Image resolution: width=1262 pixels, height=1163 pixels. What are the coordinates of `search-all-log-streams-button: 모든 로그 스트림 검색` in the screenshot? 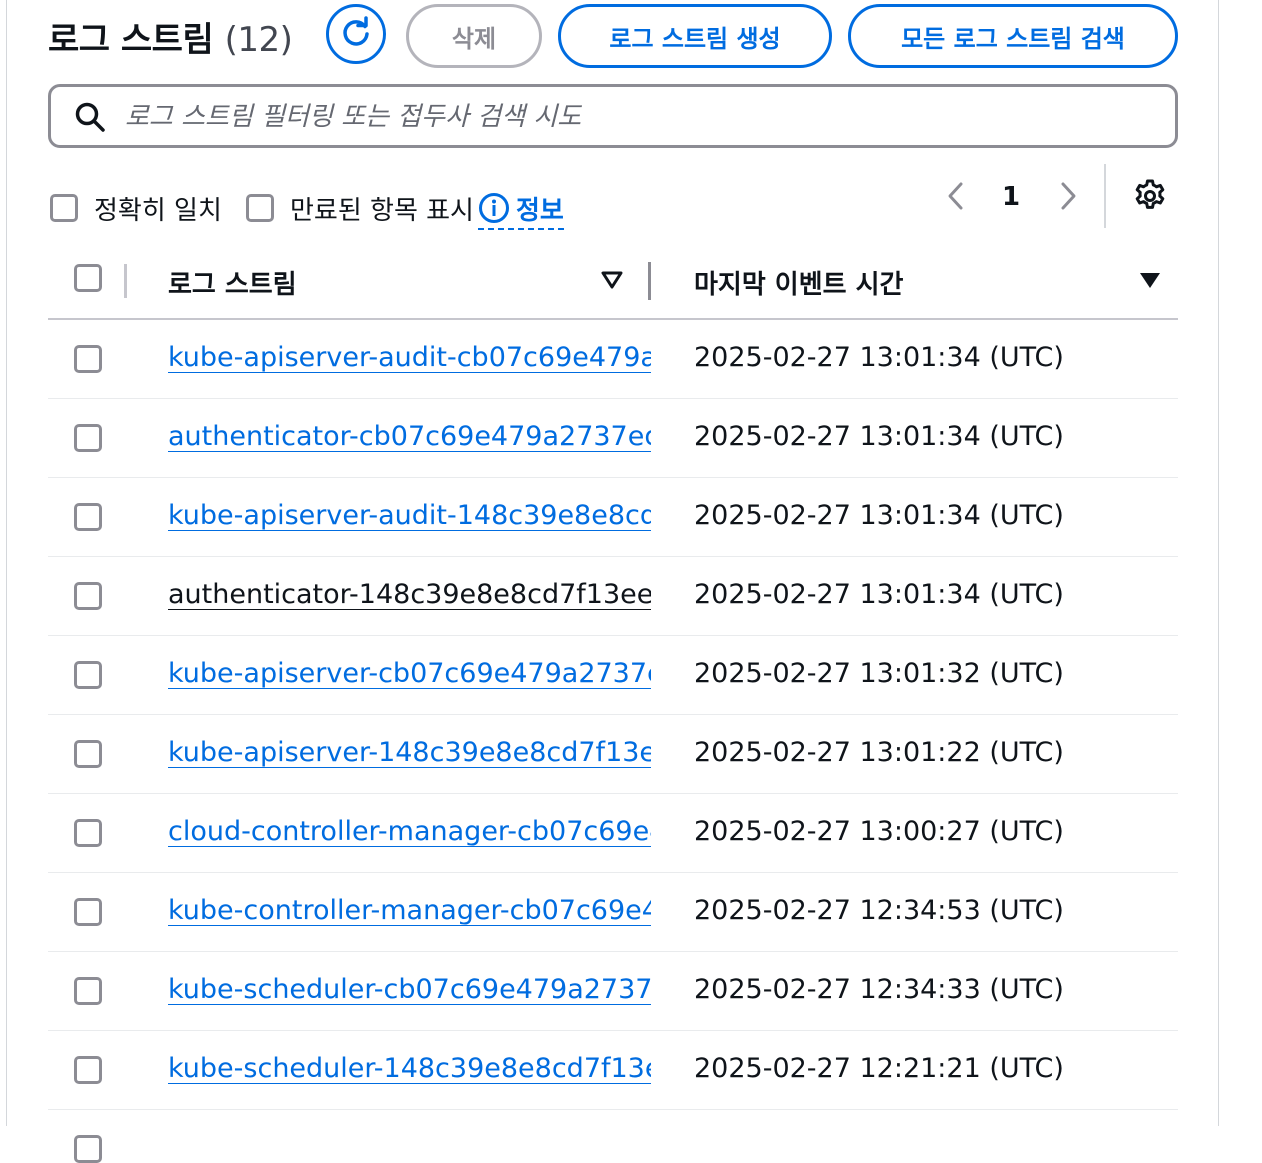 It's located at (1013, 36).